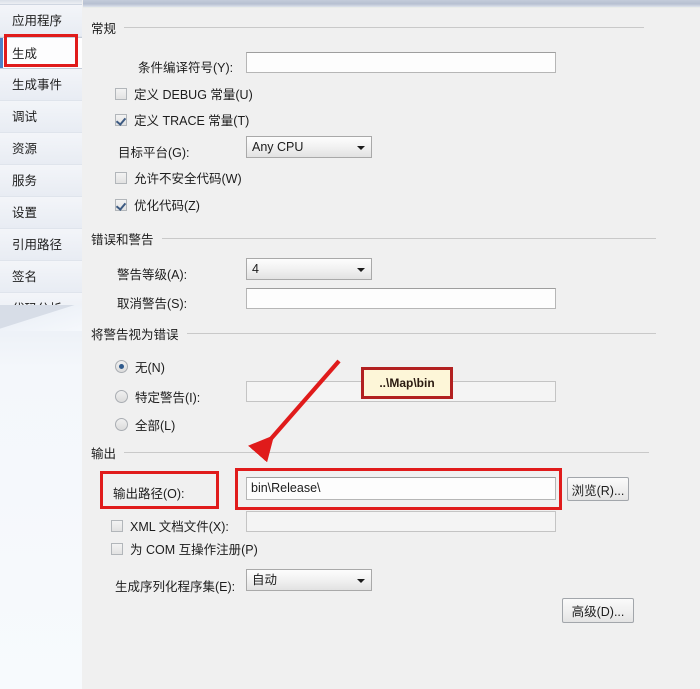  I want to click on allow-unsafe-checkbox, so click(121, 177).